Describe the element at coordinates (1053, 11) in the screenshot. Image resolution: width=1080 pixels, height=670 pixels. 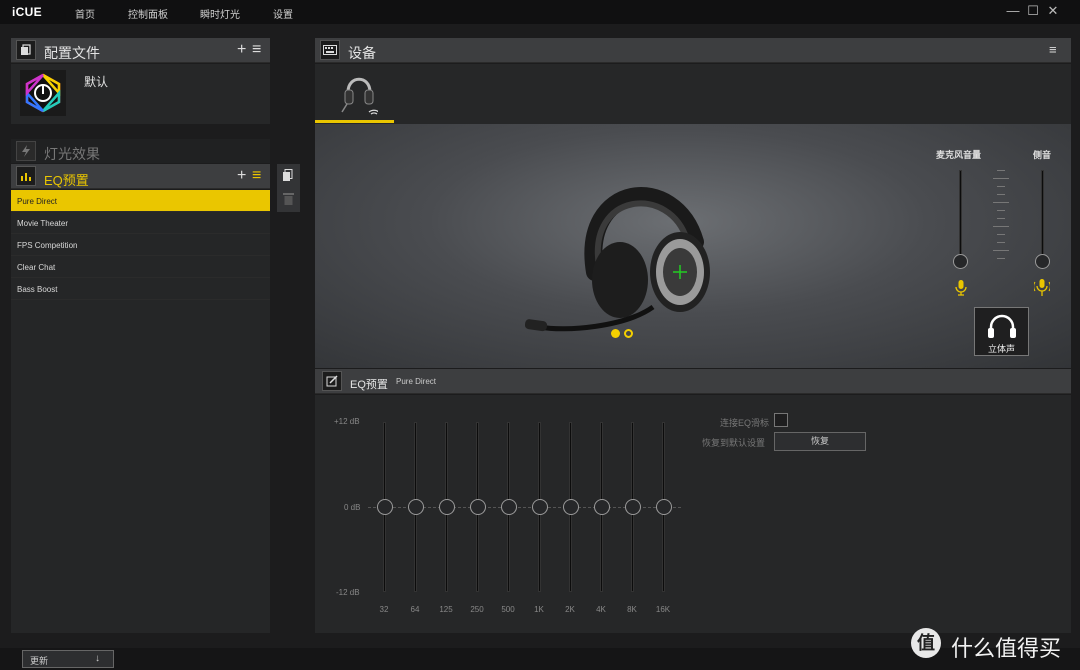
I see `close-button: ✕` at that location.